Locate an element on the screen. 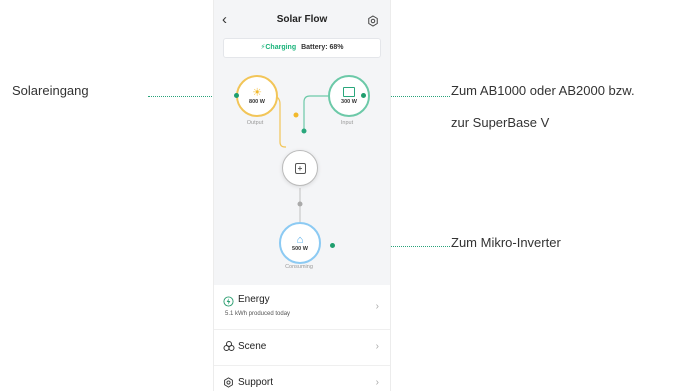  solar-panel-icon: ☀ is located at coordinates (257, 93).